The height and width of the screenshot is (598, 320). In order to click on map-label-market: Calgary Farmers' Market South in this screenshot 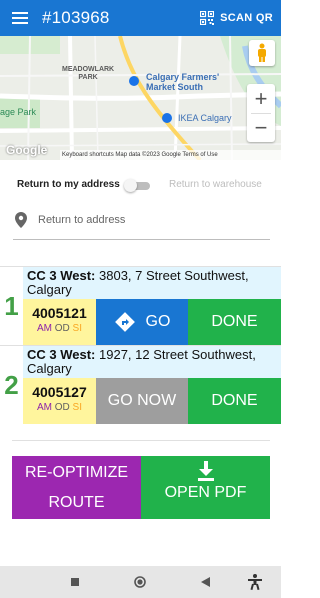, I will do `click(182, 82)`.